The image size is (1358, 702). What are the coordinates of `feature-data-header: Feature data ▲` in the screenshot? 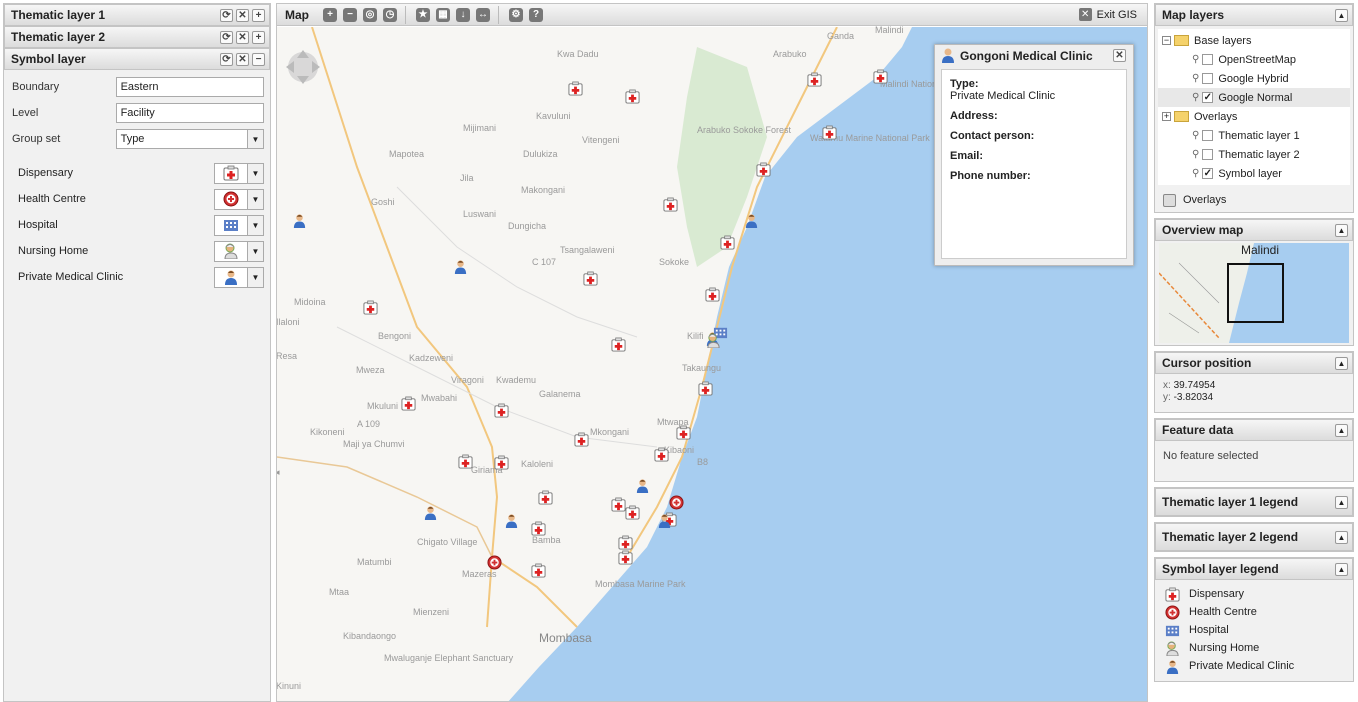 It's located at (1254, 430).